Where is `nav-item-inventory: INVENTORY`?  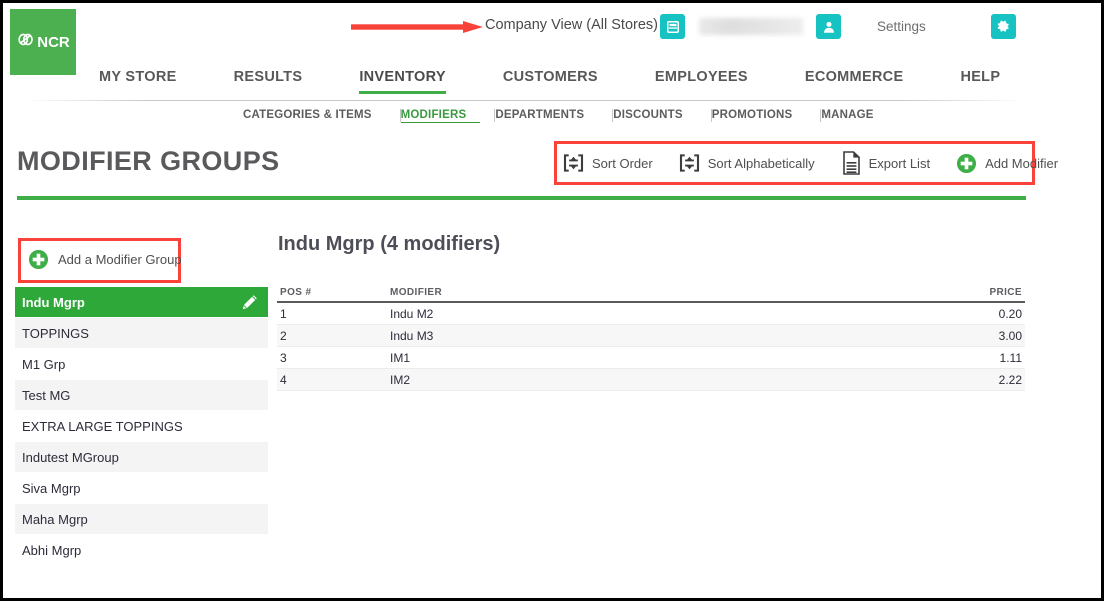
nav-item-inventory: INVENTORY is located at coordinates (402, 81).